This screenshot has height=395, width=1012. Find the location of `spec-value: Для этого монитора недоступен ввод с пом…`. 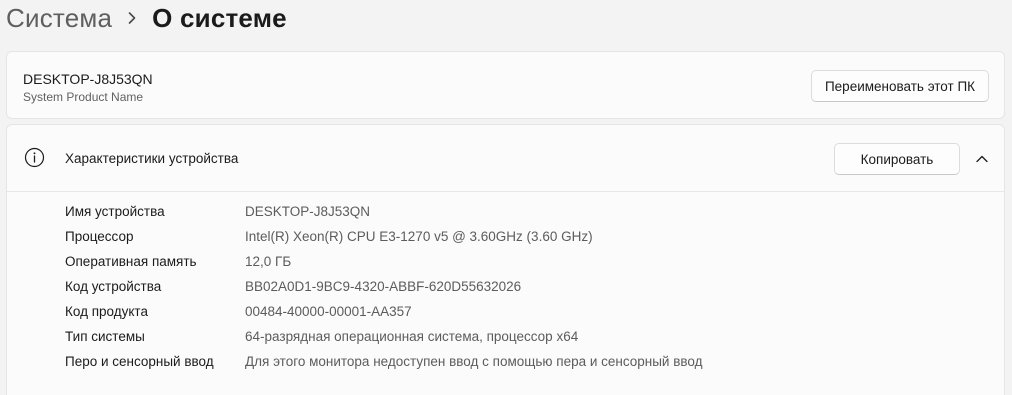

spec-value: Для этого монитора недоступен ввод с пом… is located at coordinates (474, 361).